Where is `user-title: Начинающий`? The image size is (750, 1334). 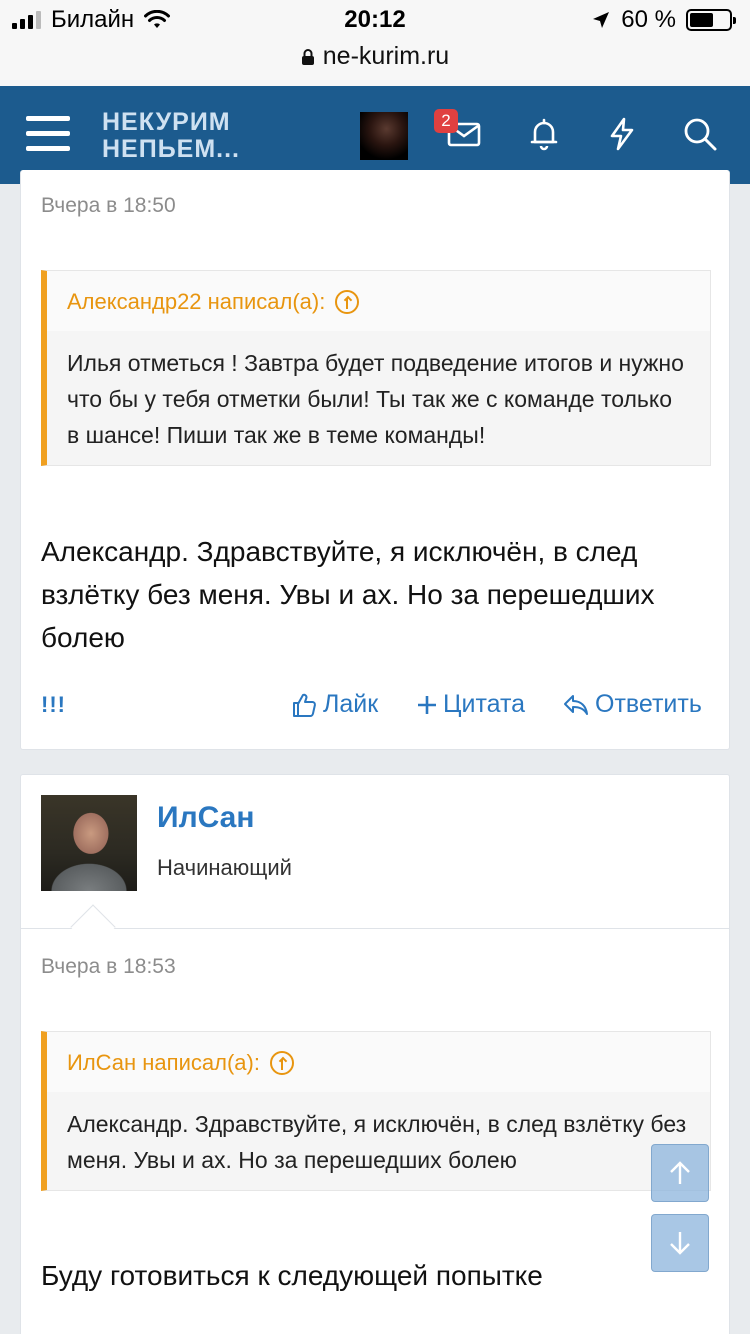
user-title: Начинающий is located at coordinates (224, 867).